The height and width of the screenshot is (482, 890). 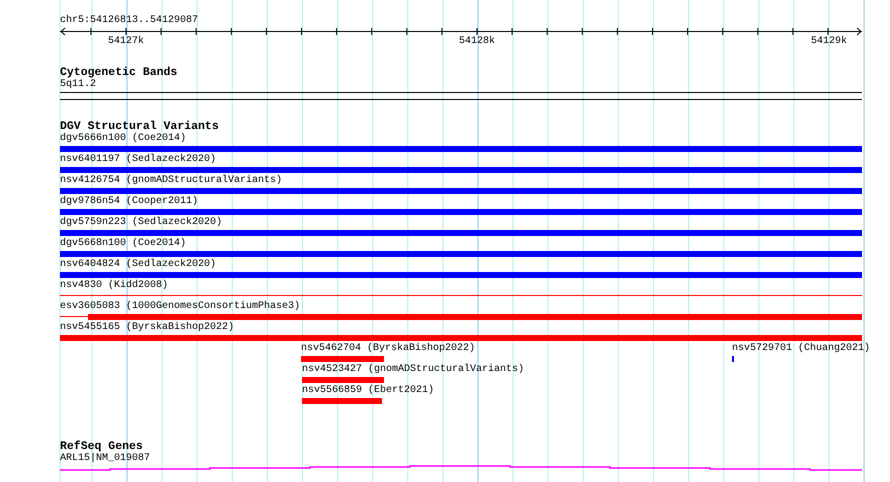 What do you see at coordinates (141, 223) in the screenshot?
I see `variant-label: dgv5759n223 (Sedlazeck2020)` at bounding box center [141, 223].